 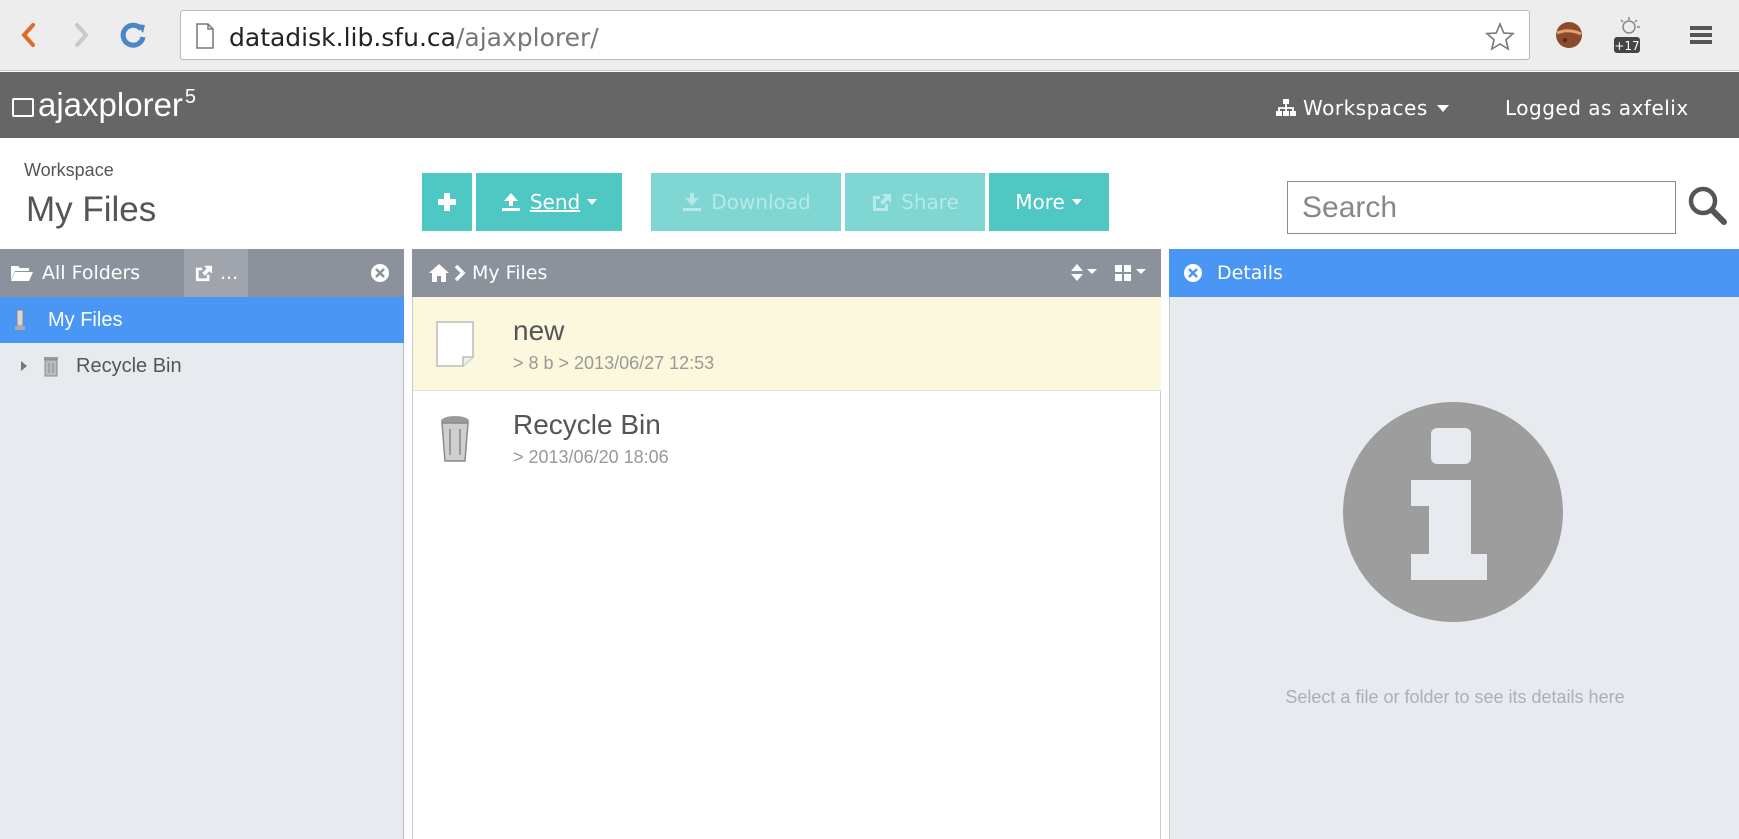 What do you see at coordinates (787, 344) in the screenshot?
I see `file-row-new: new > 8 b > 2013/06/27 12:53` at bounding box center [787, 344].